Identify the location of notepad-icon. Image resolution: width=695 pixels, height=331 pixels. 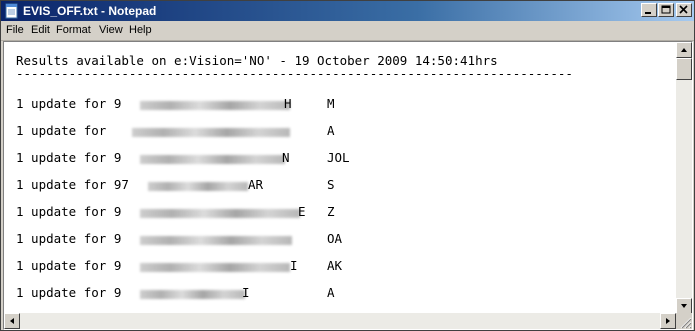
(11, 11).